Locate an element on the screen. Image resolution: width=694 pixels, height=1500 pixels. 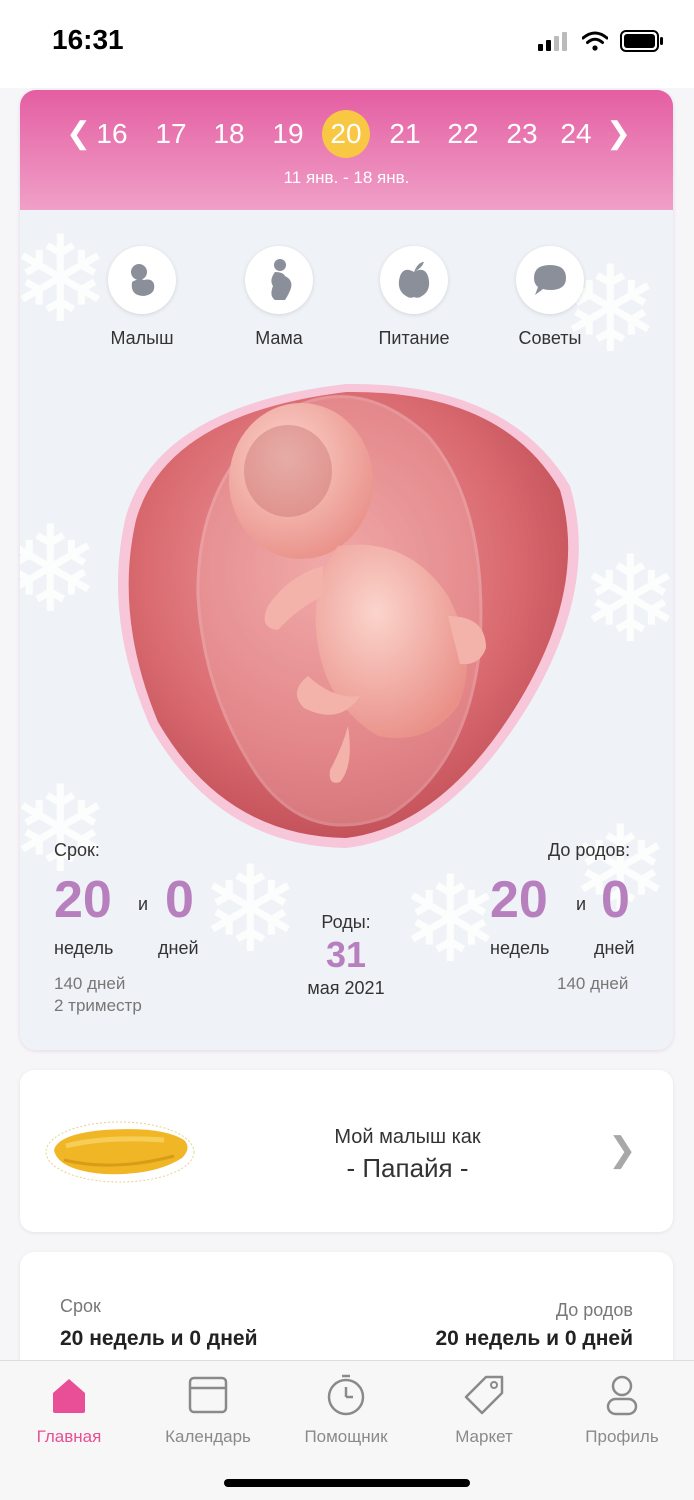
due-month-year: мая 2021 is located at coordinates (346, 988).